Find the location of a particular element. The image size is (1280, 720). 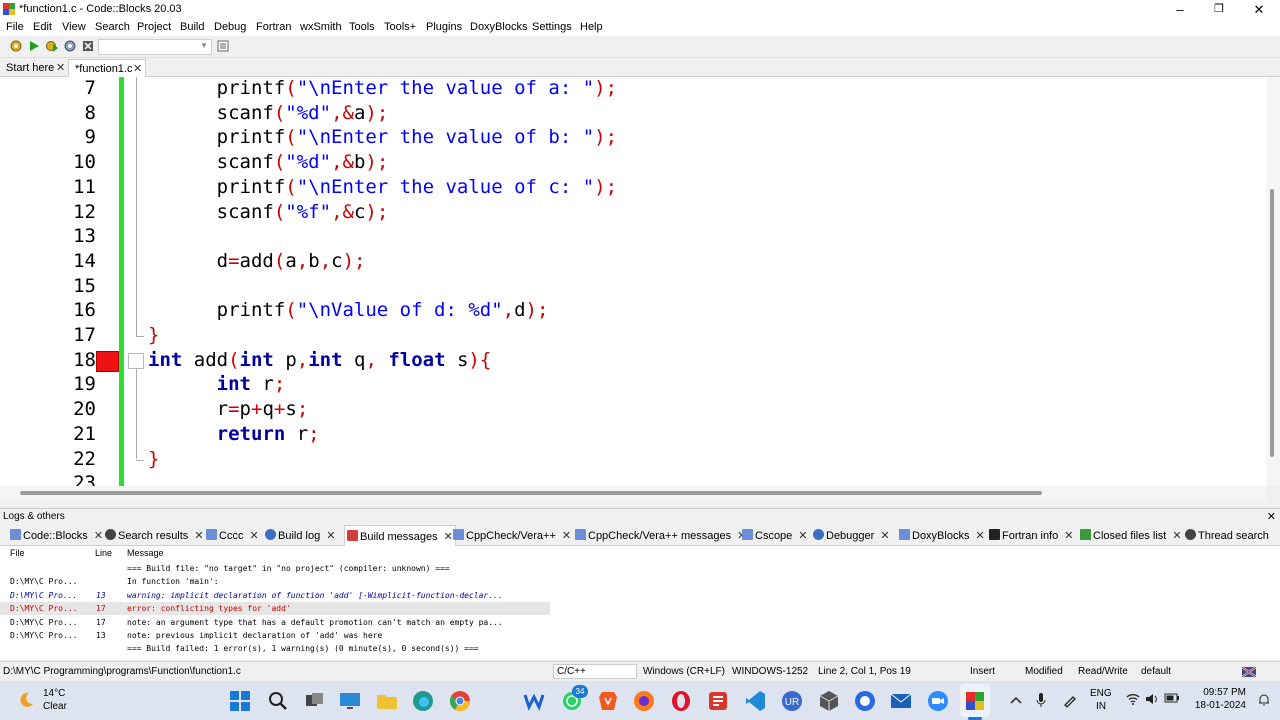

edge-icon is located at coordinates (423, 701).